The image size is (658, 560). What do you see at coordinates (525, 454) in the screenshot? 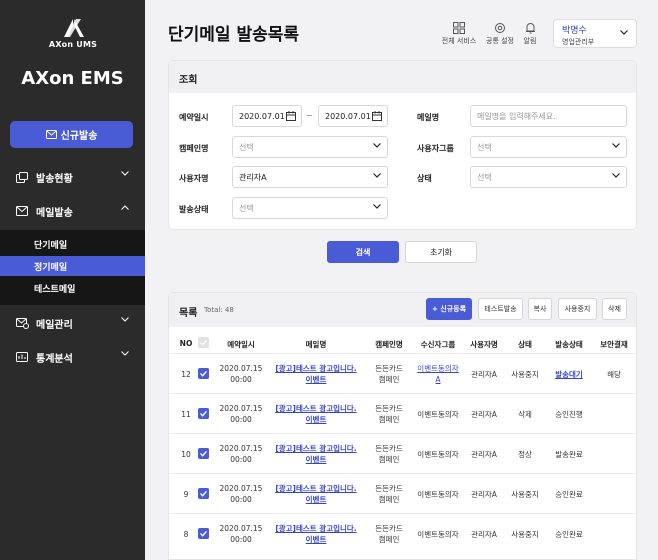
I see `row-state: 정상` at bounding box center [525, 454].